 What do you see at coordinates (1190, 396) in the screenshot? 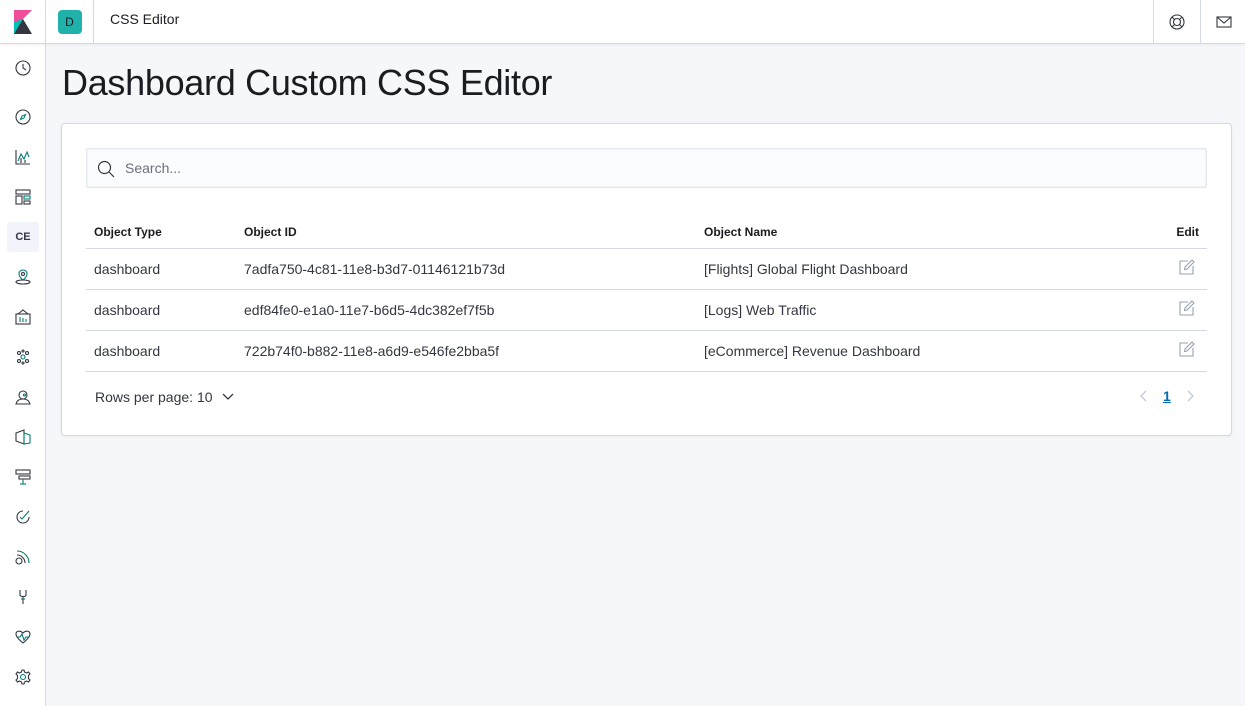
I see `next-page-icon` at bounding box center [1190, 396].